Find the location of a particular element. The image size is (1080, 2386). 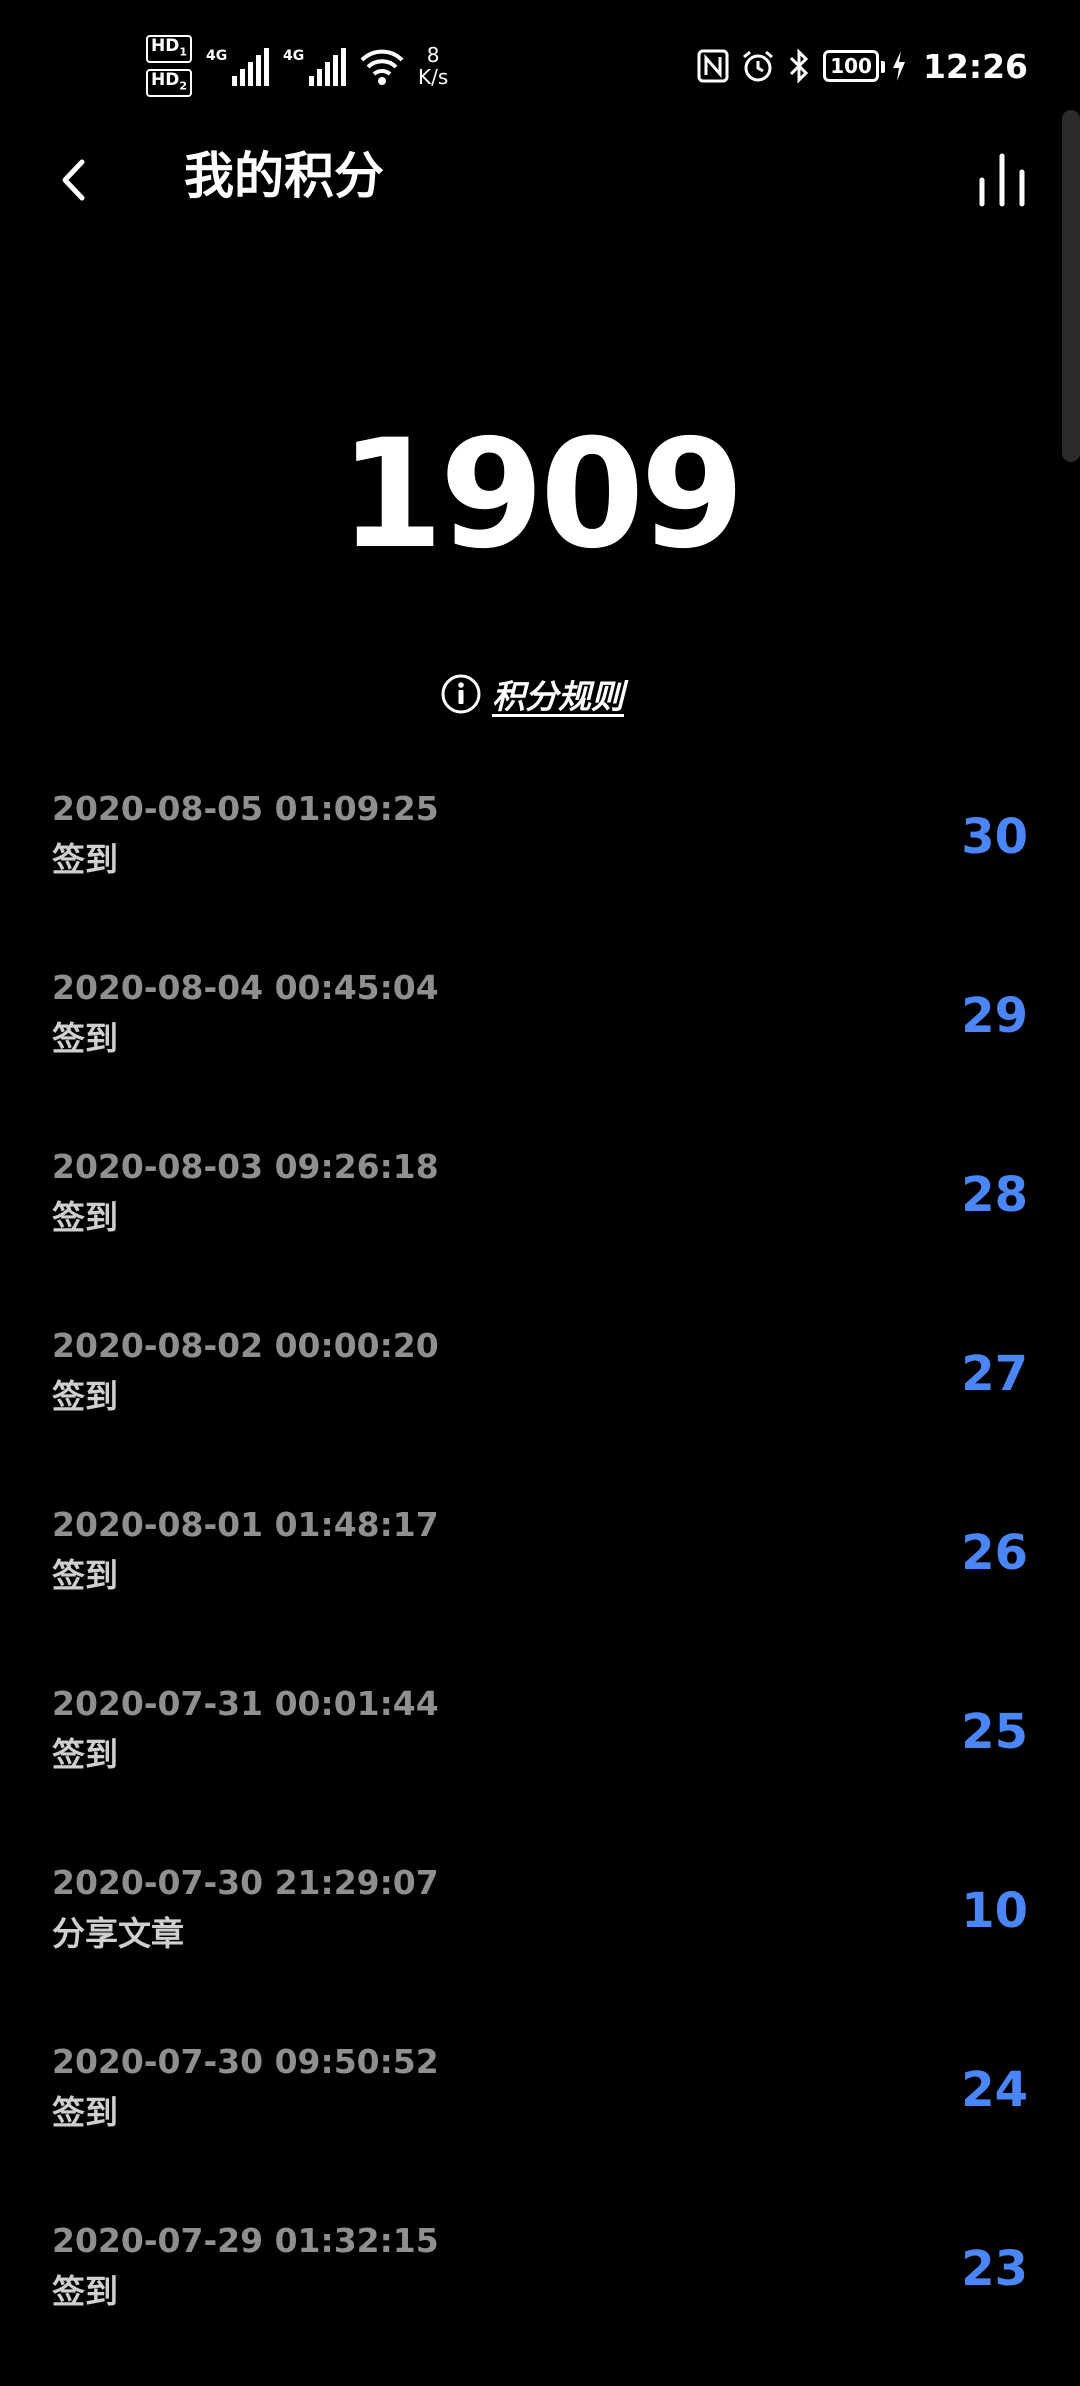

battery-icon: 100 is located at coordinates (854, 66).